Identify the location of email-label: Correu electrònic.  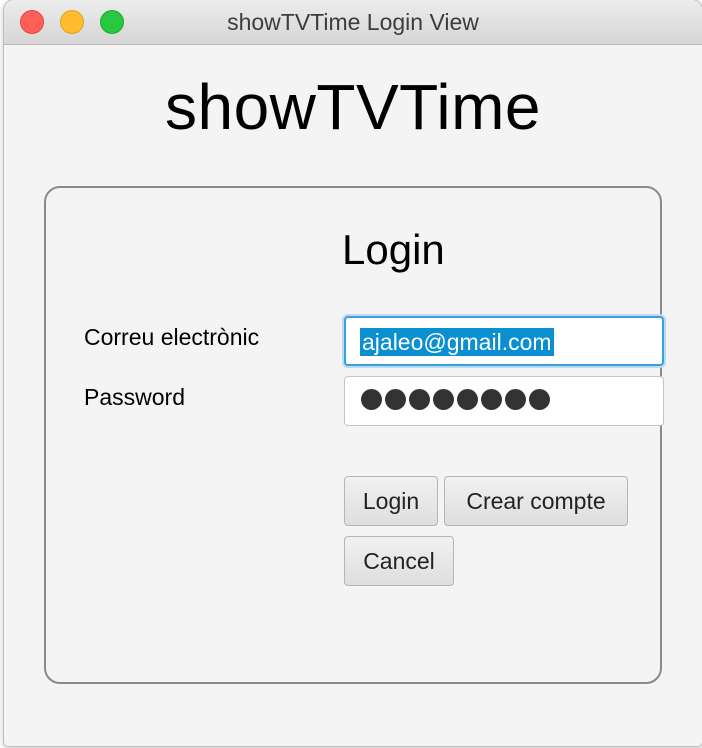
(172, 337).